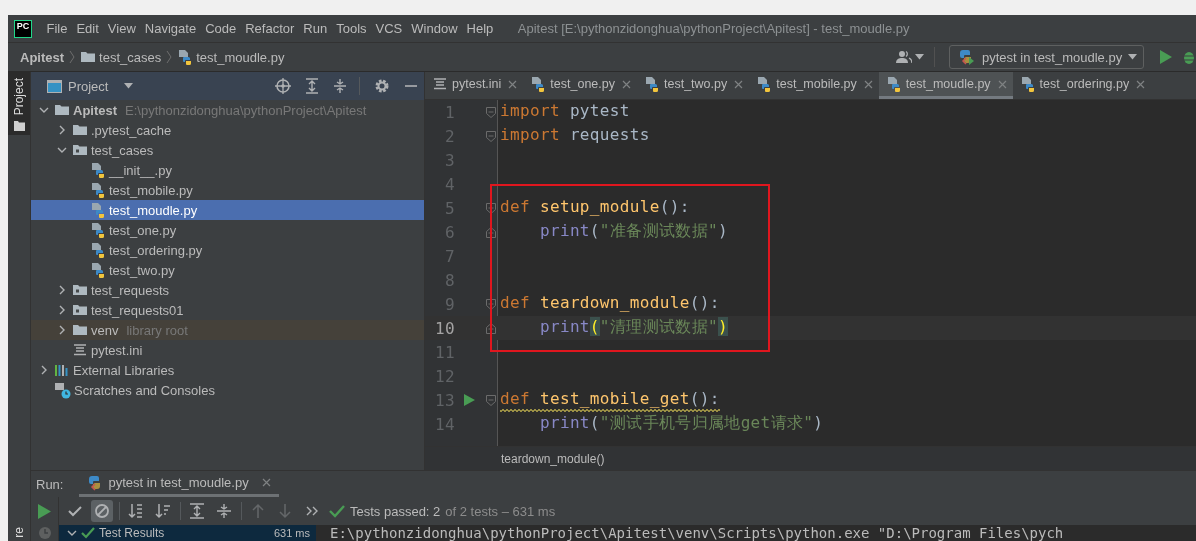  Describe the element at coordinates (315, 28) in the screenshot. I see `menu-item: Run` at that location.